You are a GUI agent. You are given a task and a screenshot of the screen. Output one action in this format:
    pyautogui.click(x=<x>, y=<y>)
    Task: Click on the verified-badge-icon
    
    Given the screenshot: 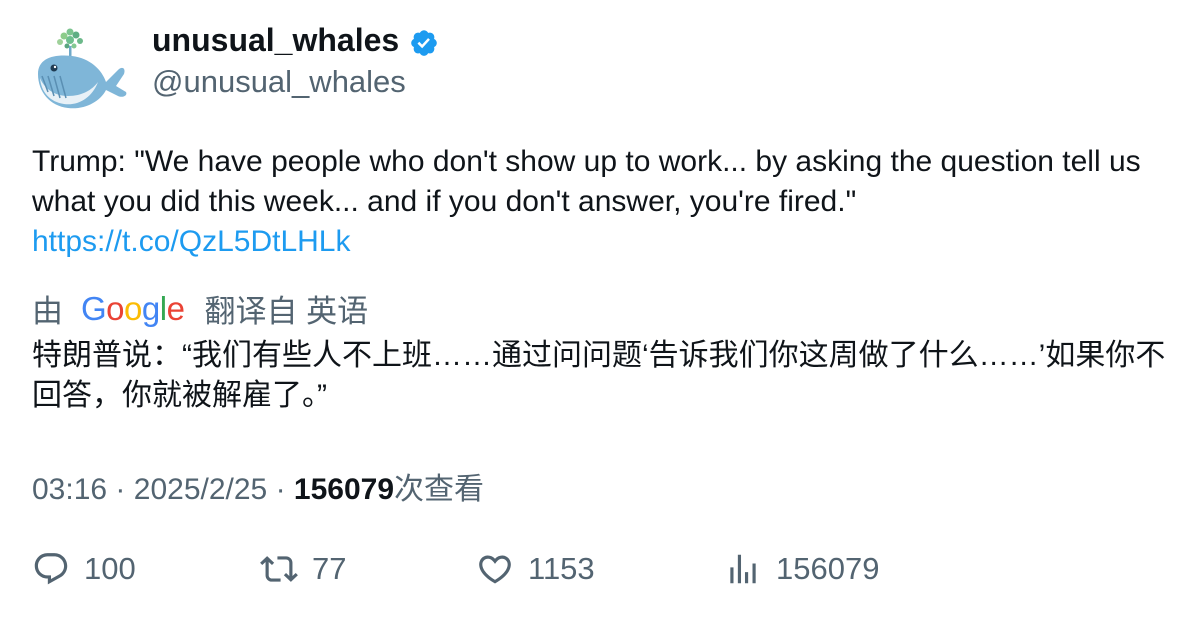 What is the action you would take?
    pyautogui.click(x=424, y=43)
    